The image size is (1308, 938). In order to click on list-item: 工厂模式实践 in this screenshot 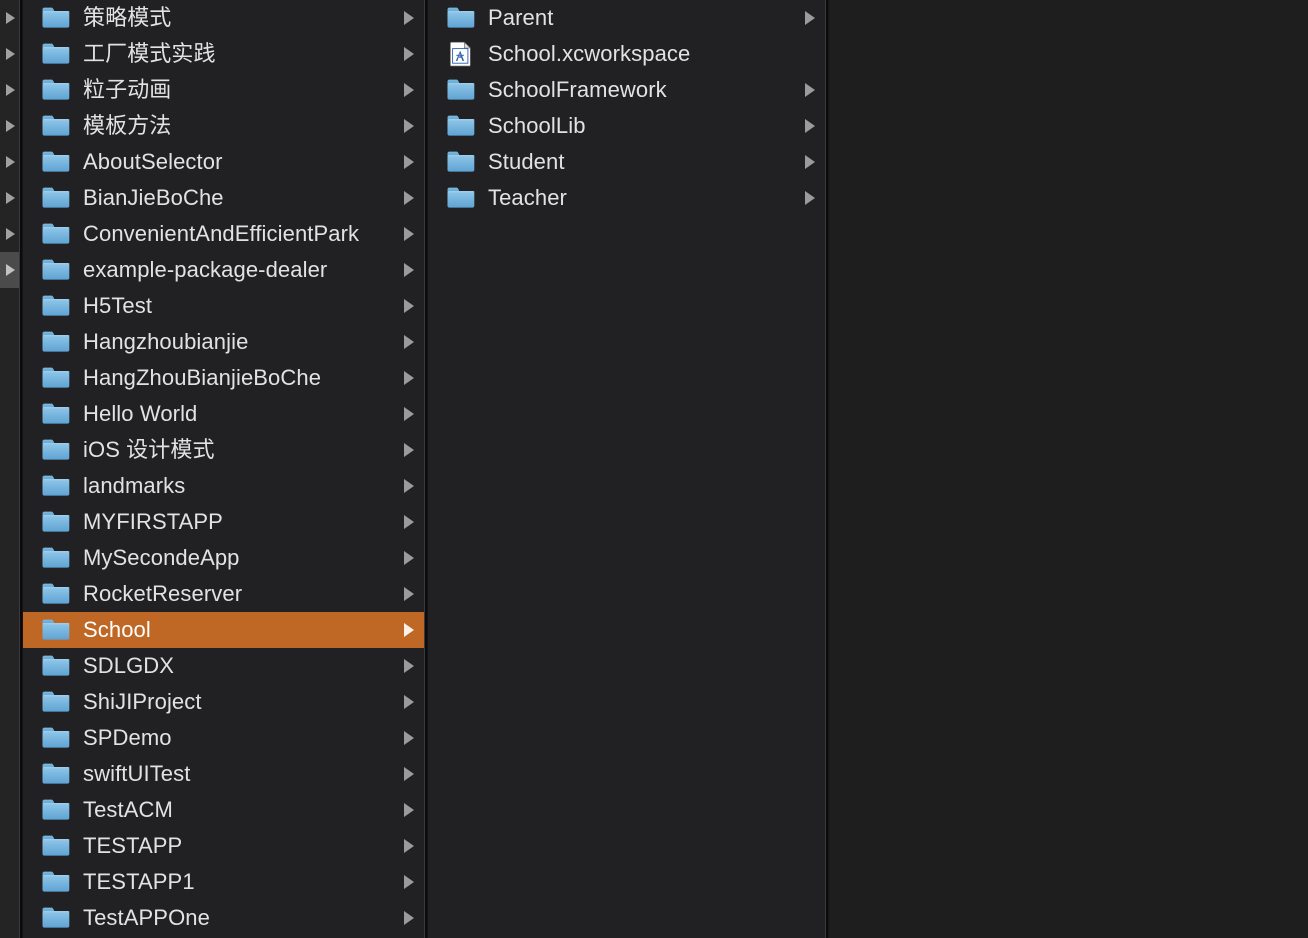, I will do `click(223, 54)`.